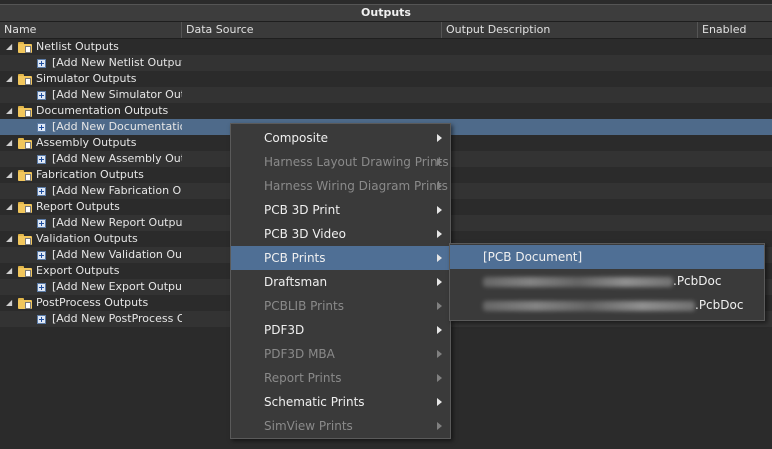  I want to click on tree-add-label: [Add New Report Output, so click(117, 222).